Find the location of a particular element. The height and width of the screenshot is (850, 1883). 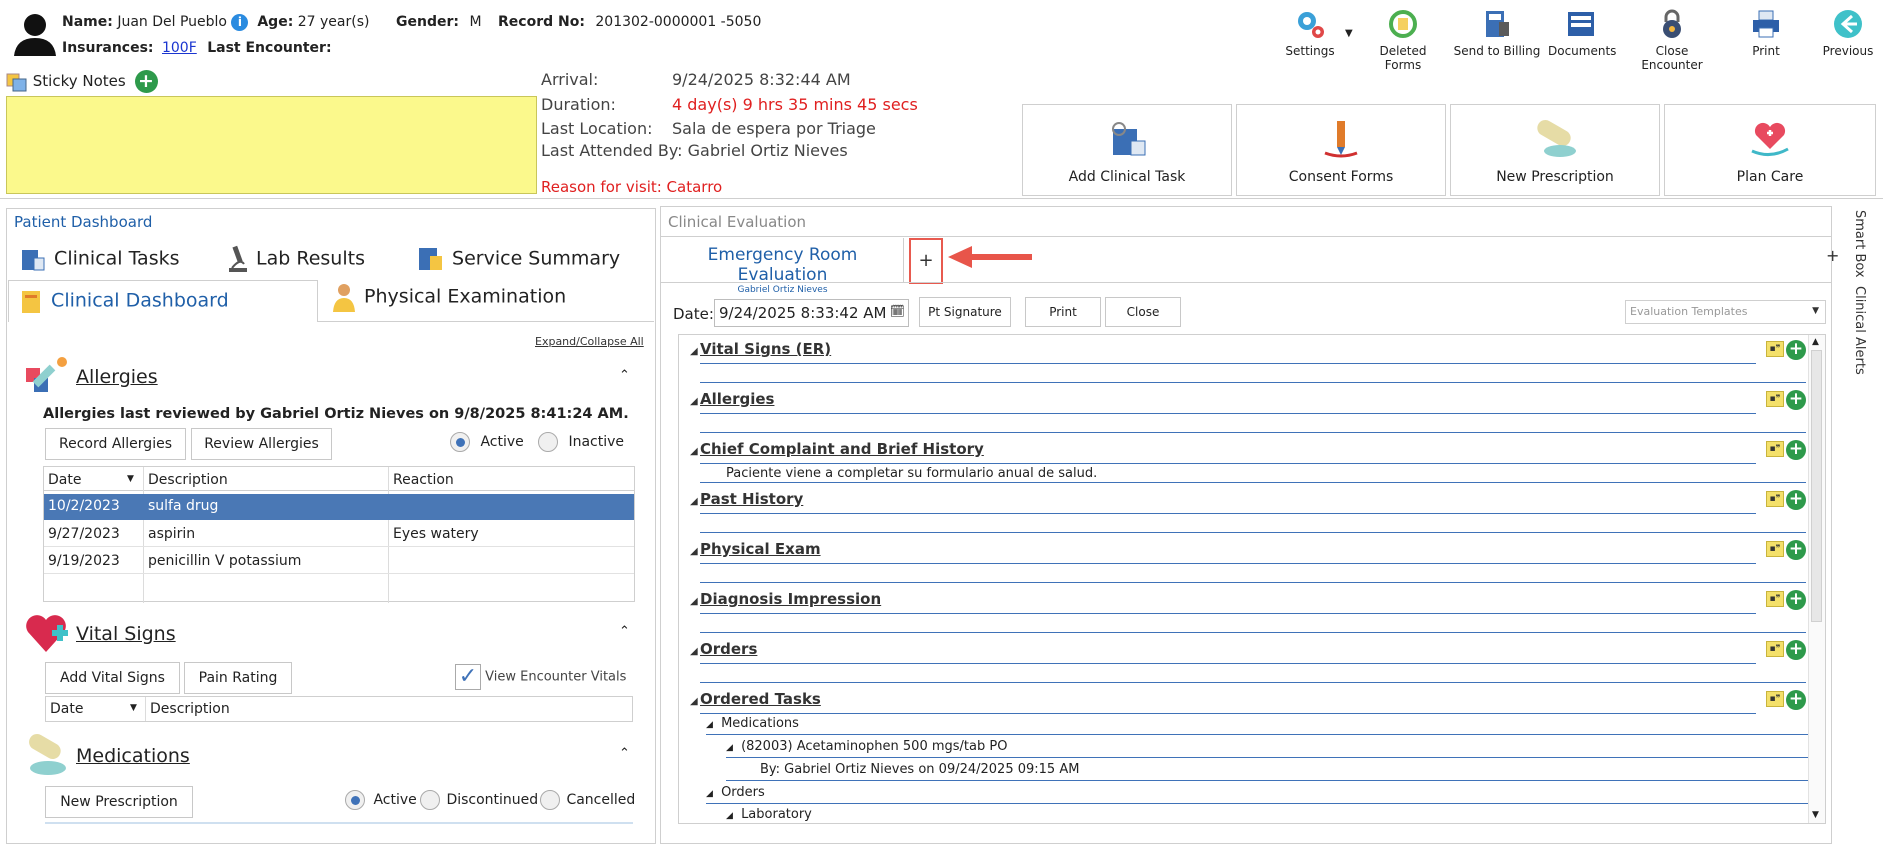

view-encounter-vitals-checkbox: ✓ View Encounter Vitals is located at coordinates (540, 677).